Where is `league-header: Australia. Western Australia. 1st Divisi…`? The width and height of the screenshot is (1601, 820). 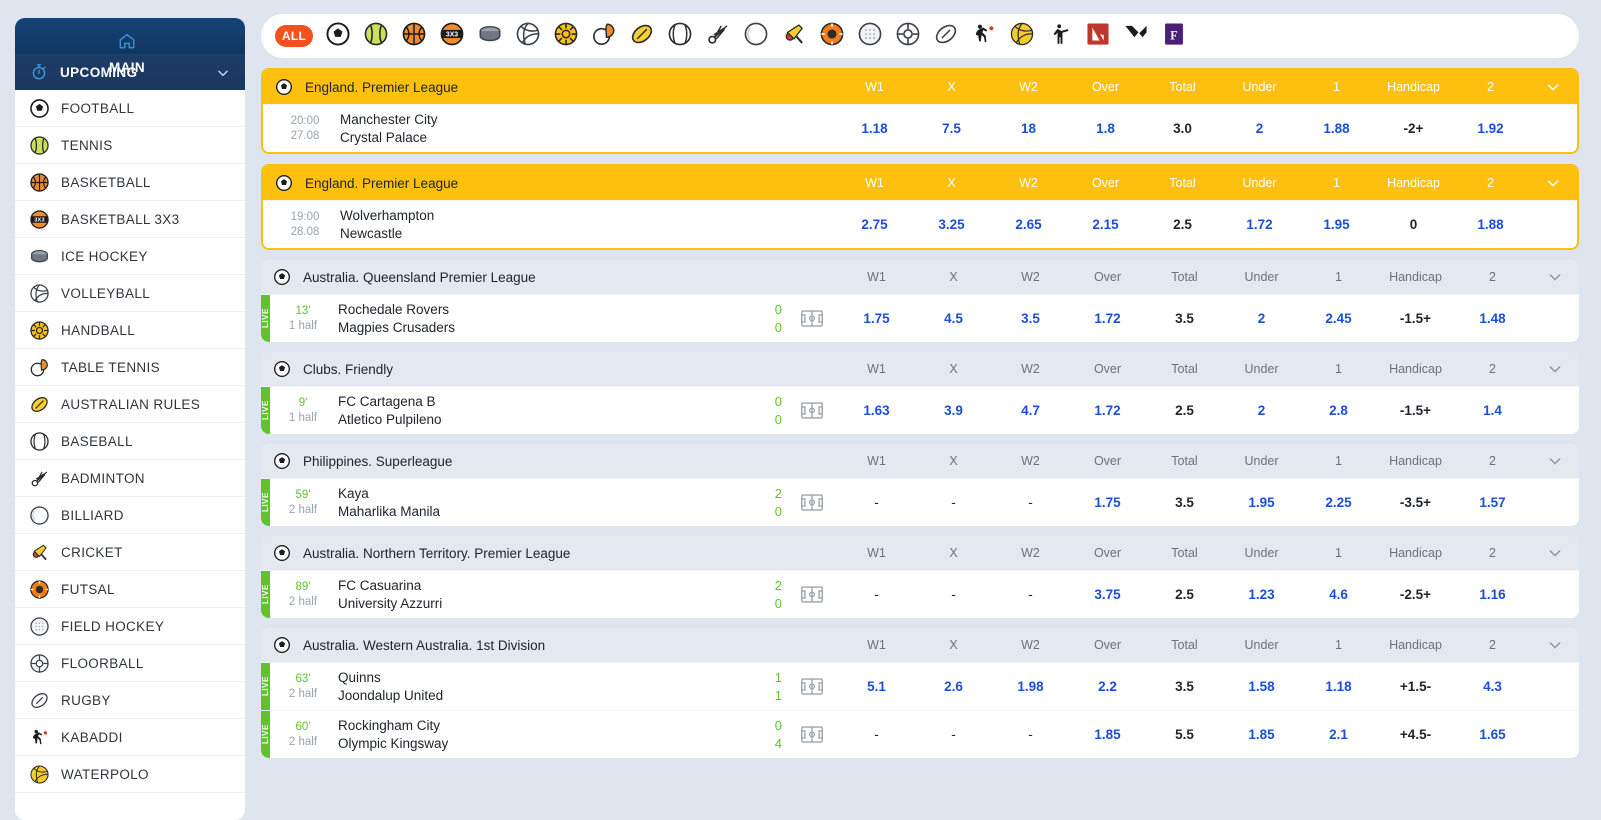
league-header: Australia. Western Australia. 1st Divisi… is located at coordinates (920, 645).